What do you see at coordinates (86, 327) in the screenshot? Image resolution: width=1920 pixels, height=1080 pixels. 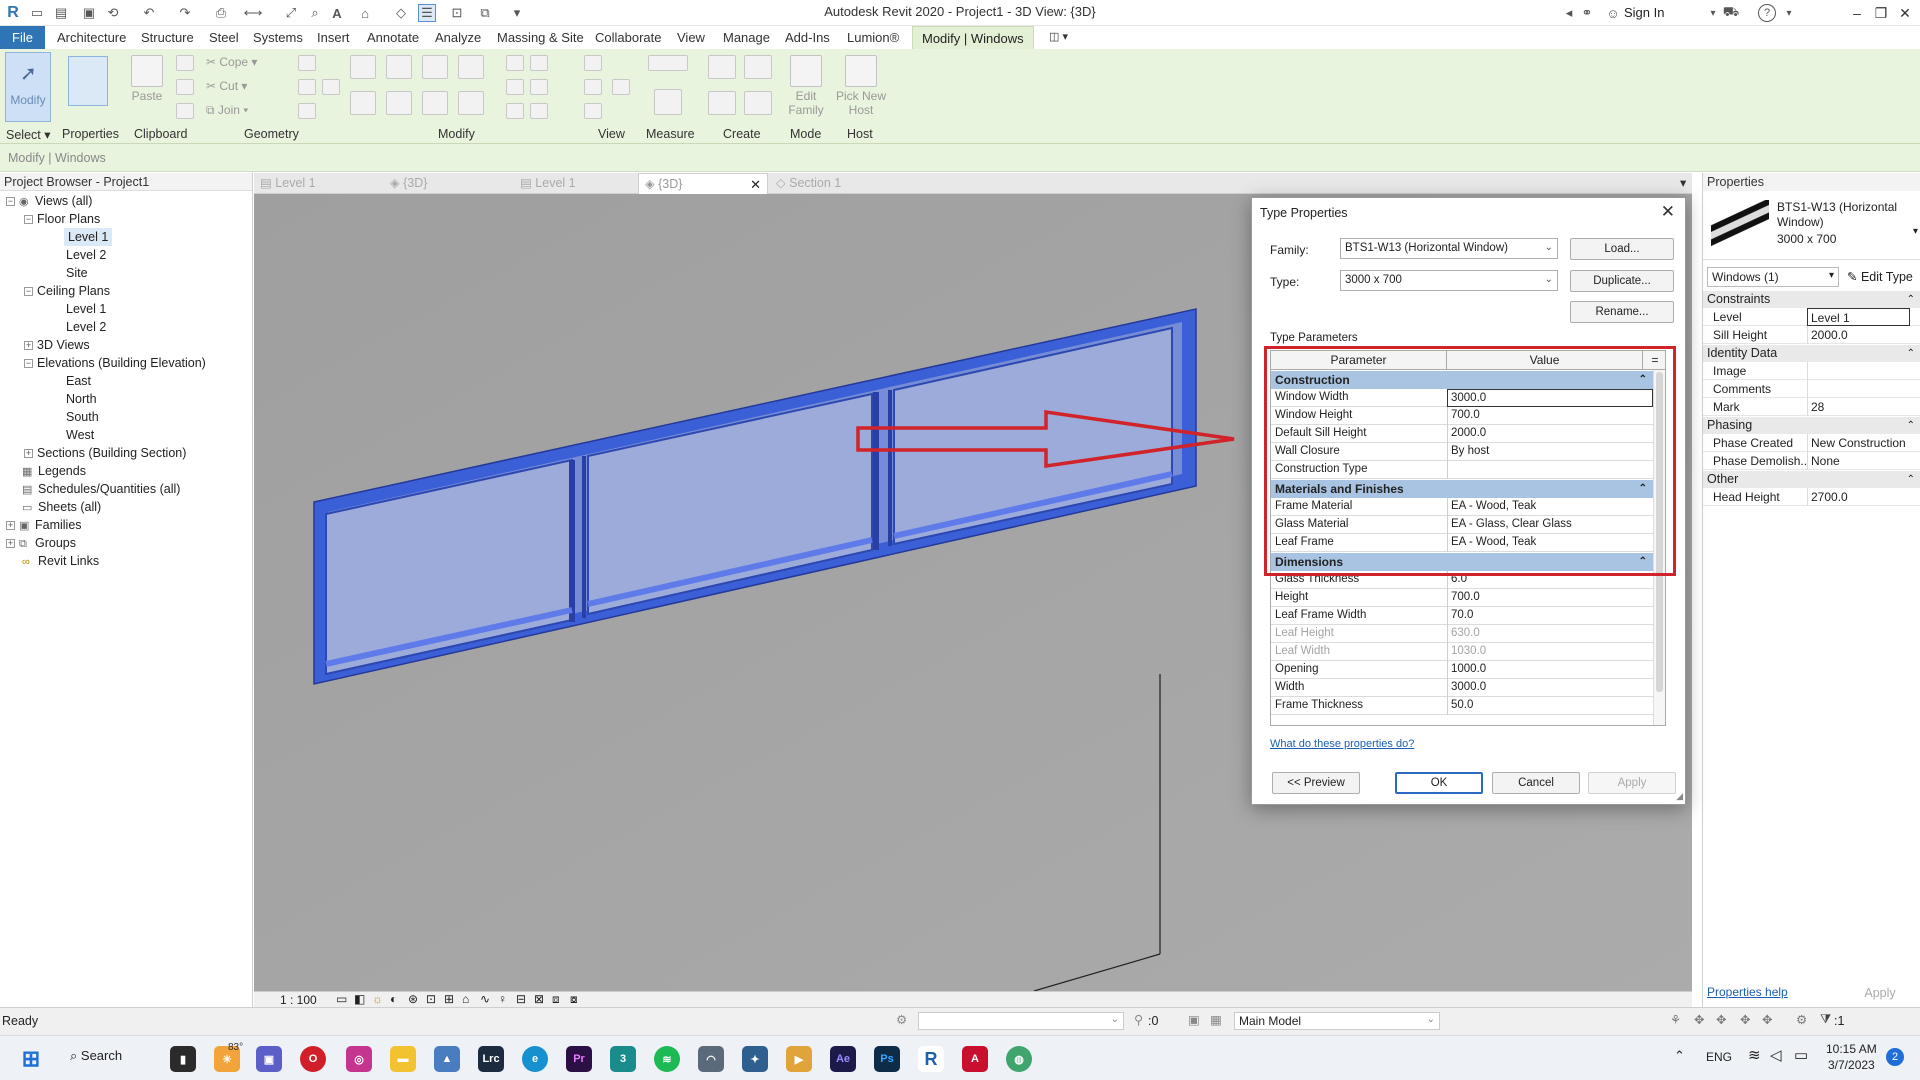 I see `tree-ceiling-level-2: Level 2` at bounding box center [86, 327].